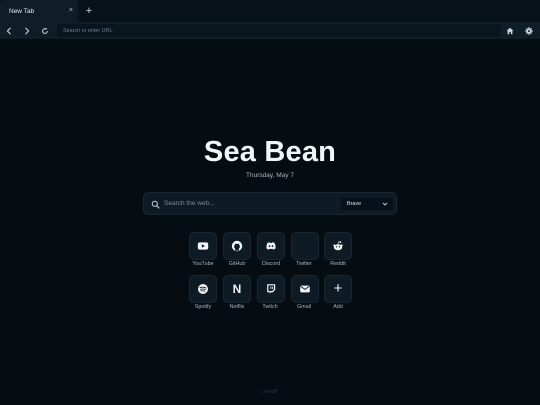 This screenshot has height=405, width=540. Describe the element at coordinates (270, 392) in the screenshot. I see `footer-text: sn·tuff` at that location.